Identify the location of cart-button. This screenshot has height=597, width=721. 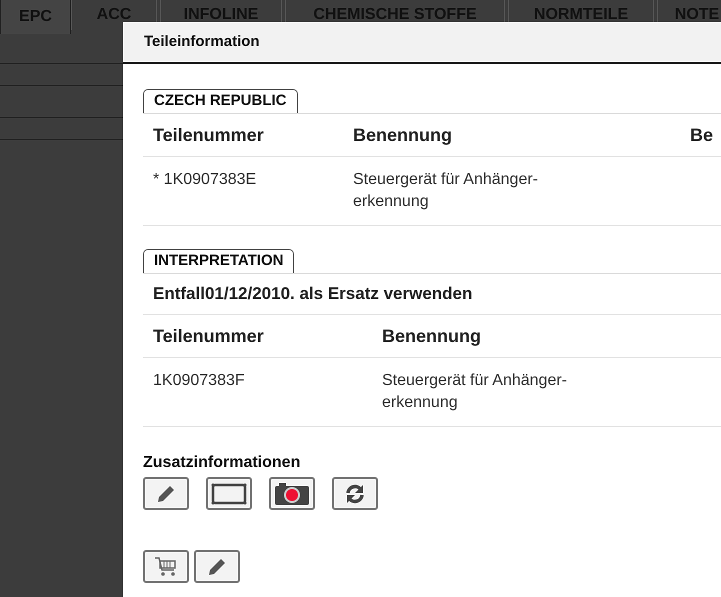
(166, 566).